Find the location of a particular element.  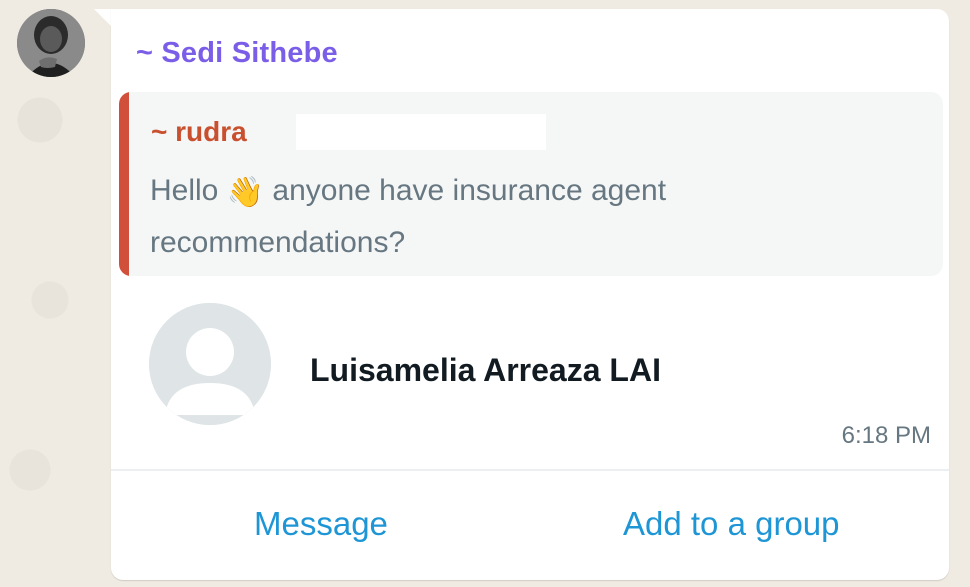

default-person-avatar-icon is located at coordinates (210, 364).